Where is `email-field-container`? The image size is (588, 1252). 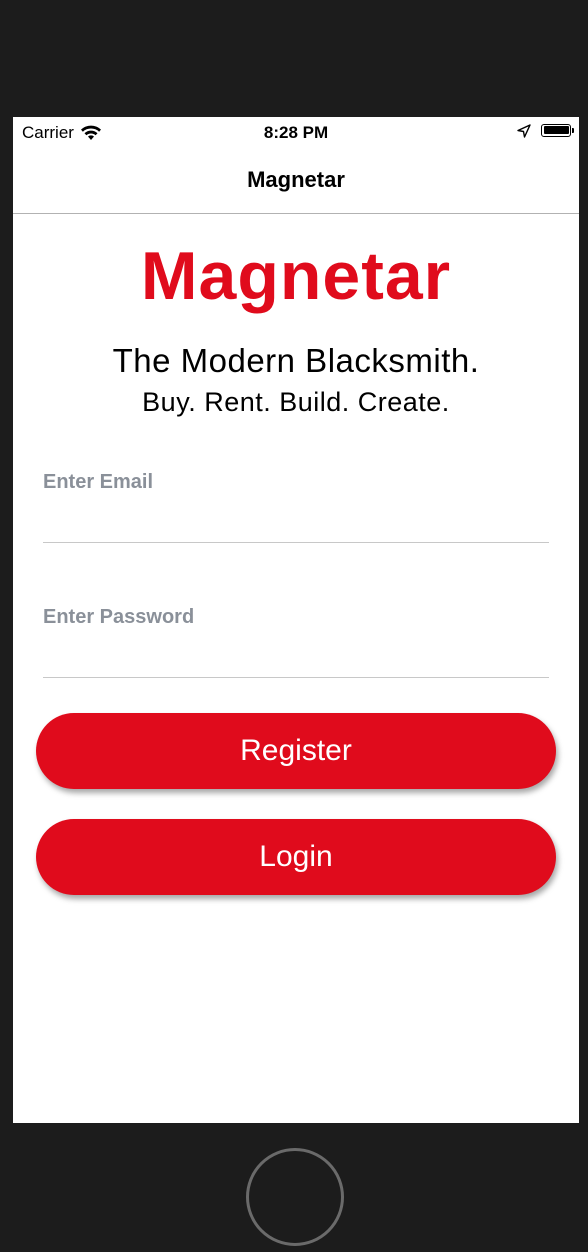
email-field-container is located at coordinates (296, 502).